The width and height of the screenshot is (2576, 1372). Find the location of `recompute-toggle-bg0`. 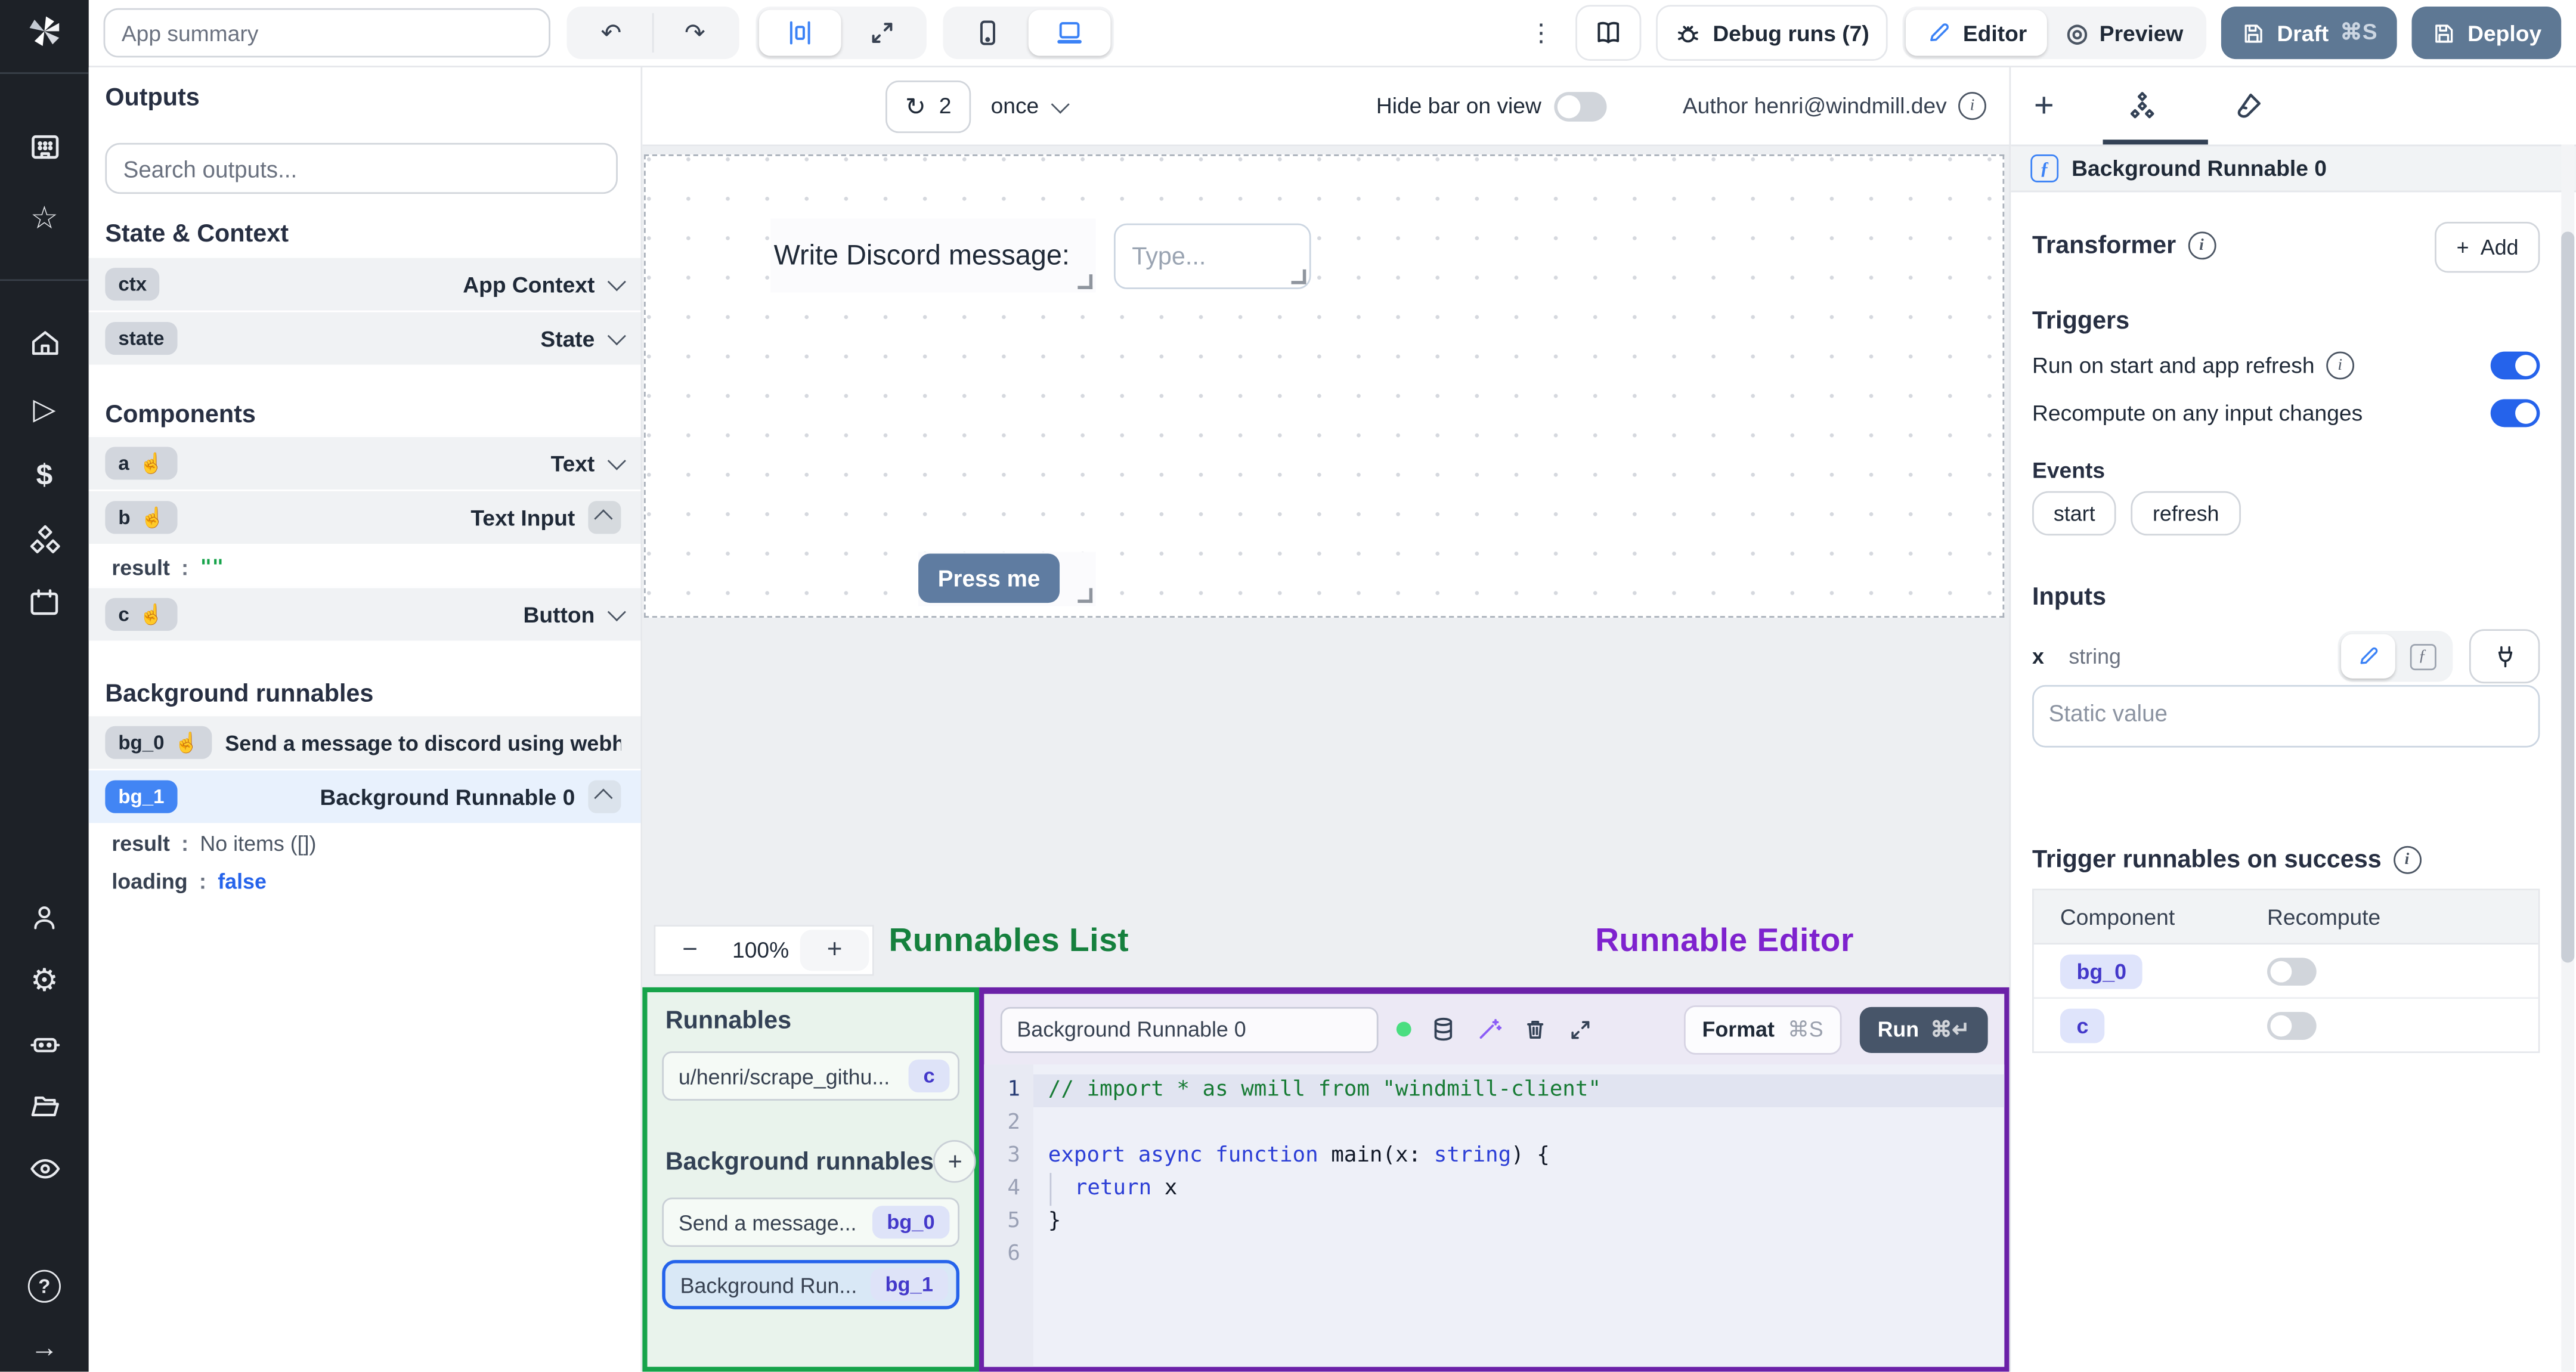

recompute-toggle-bg0 is located at coordinates (2292, 970).